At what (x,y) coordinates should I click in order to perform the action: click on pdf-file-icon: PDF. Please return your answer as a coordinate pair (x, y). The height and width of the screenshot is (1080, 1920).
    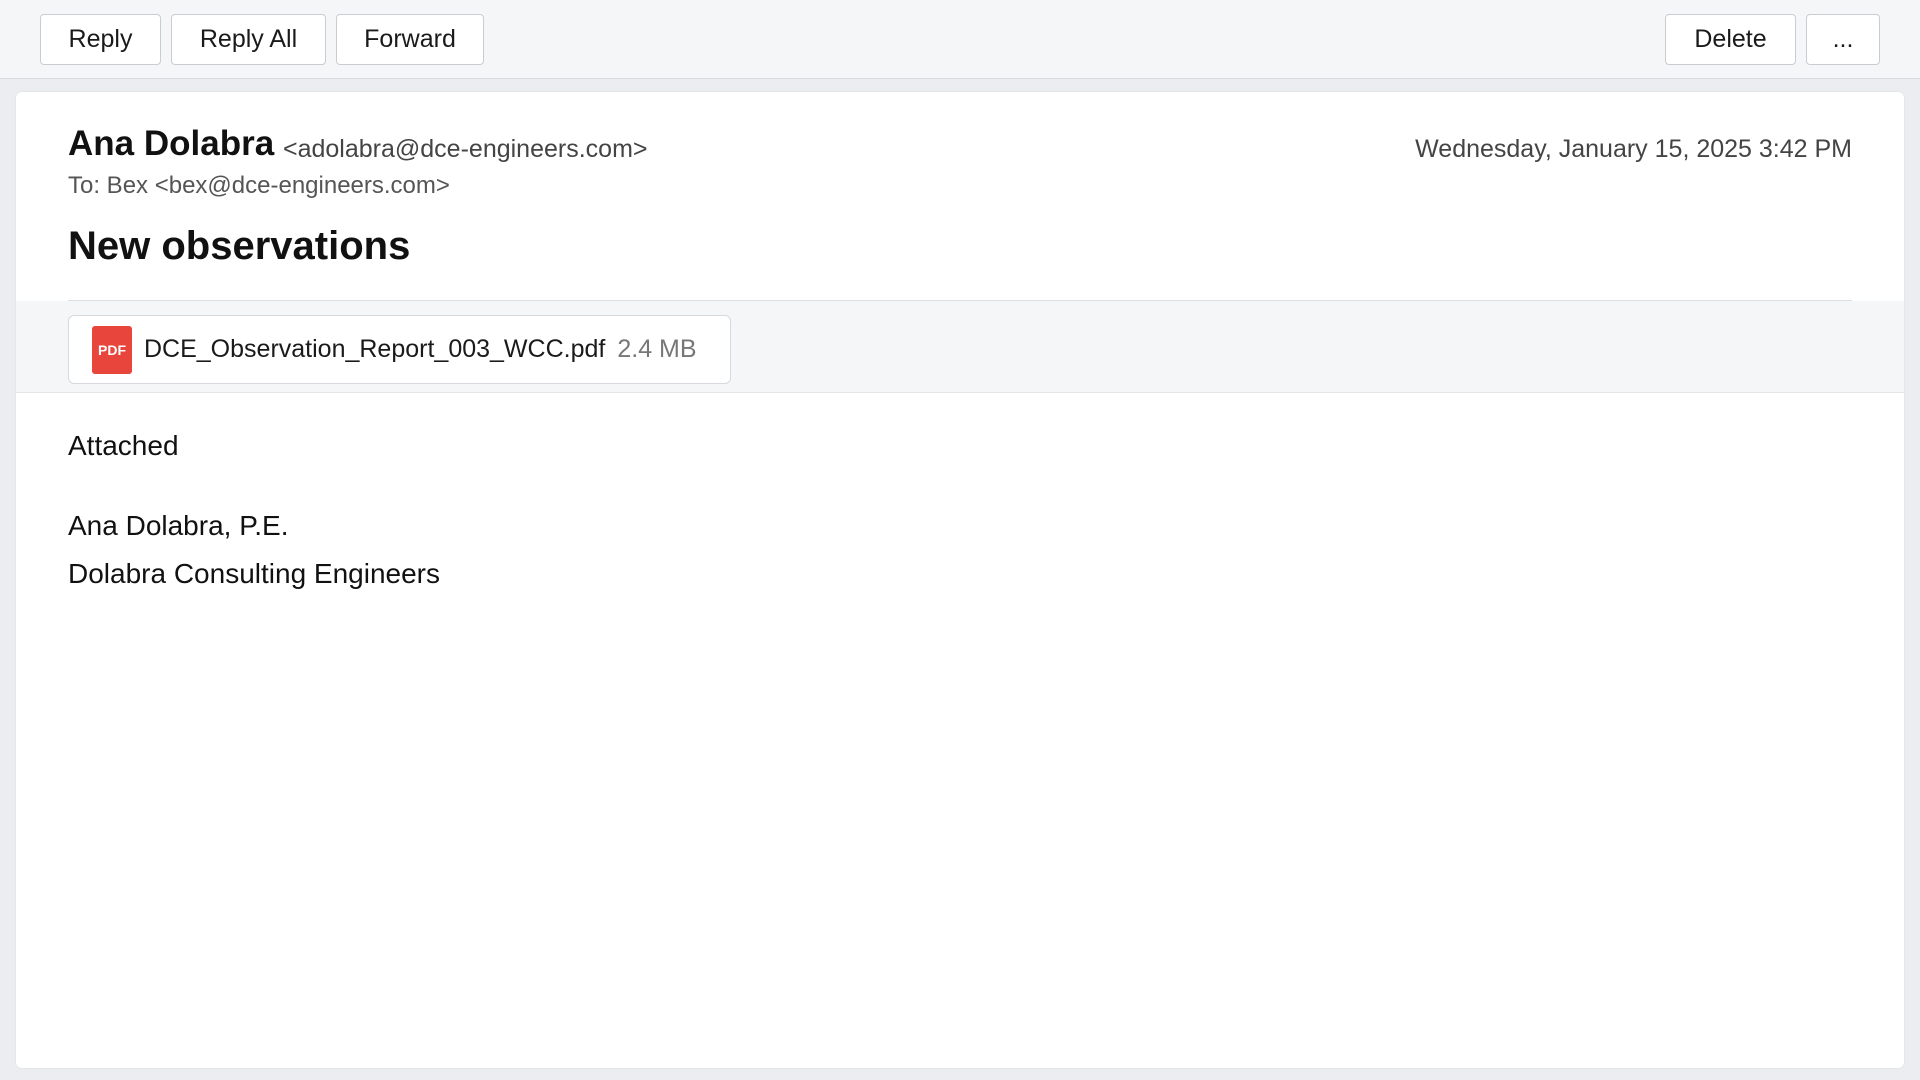
    Looking at the image, I should click on (112, 349).